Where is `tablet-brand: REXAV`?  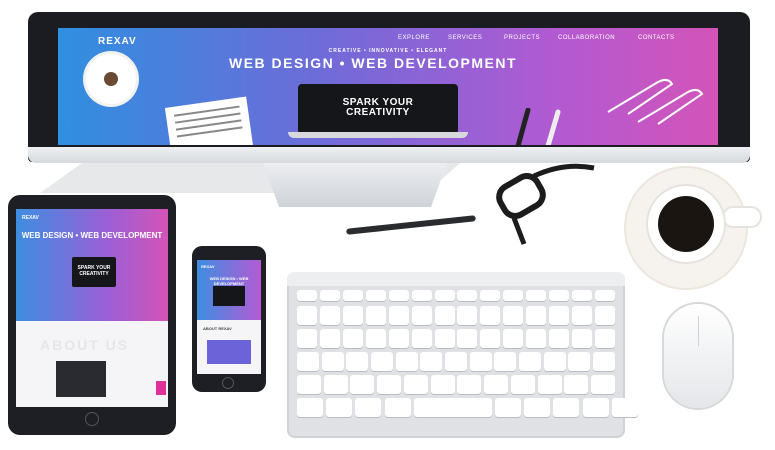 tablet-brand: REXAV is located at coordinates (30, 218).